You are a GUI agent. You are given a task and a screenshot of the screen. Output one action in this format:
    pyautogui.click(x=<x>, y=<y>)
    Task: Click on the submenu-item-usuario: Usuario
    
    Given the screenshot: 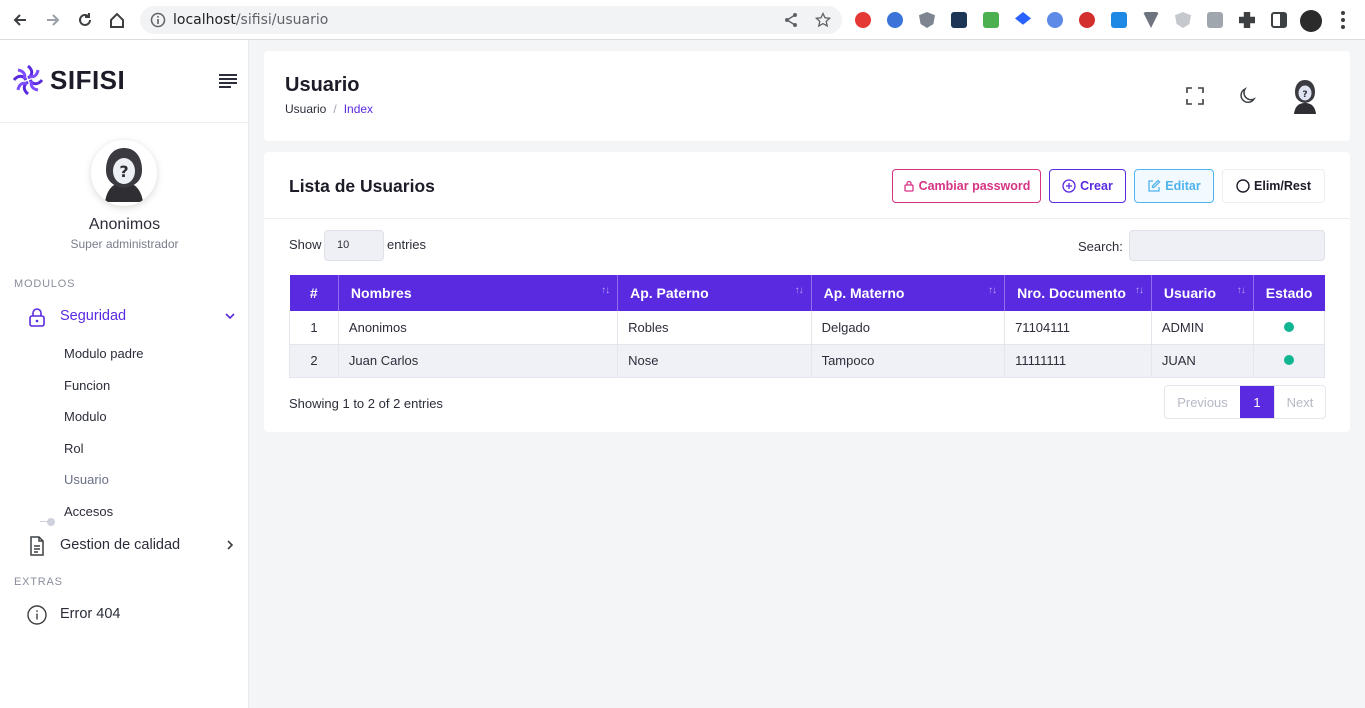 What is the action you would take?
    pyautogui.click(x=86, y=479)
    